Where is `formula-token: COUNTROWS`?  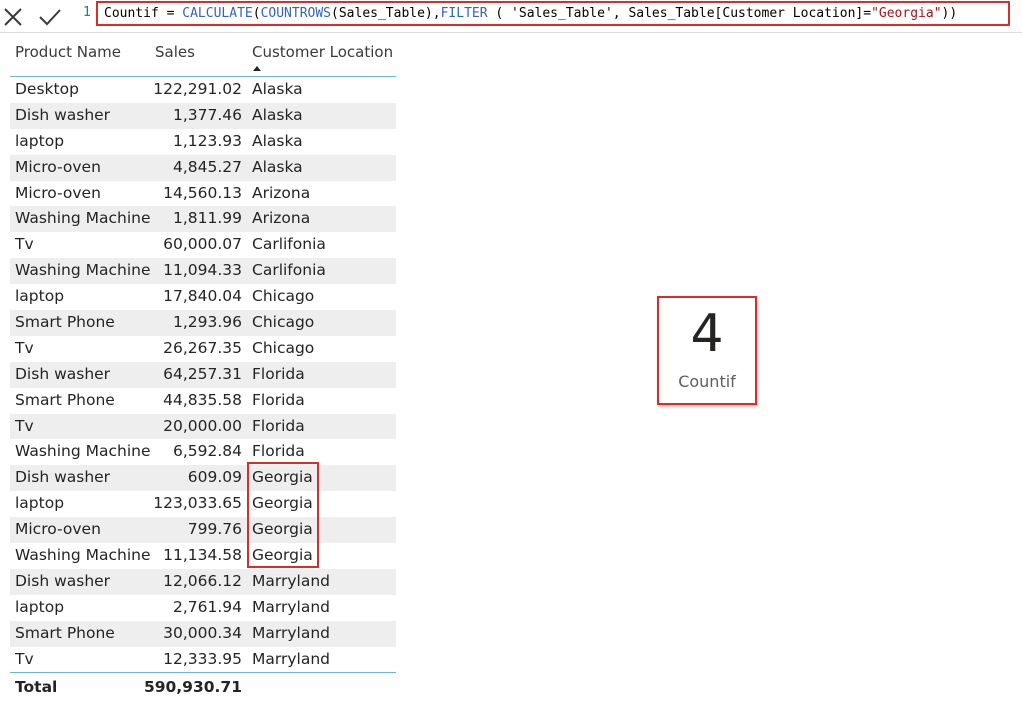 formula-token: COUNTROWS is located at coordinates (296, 13).